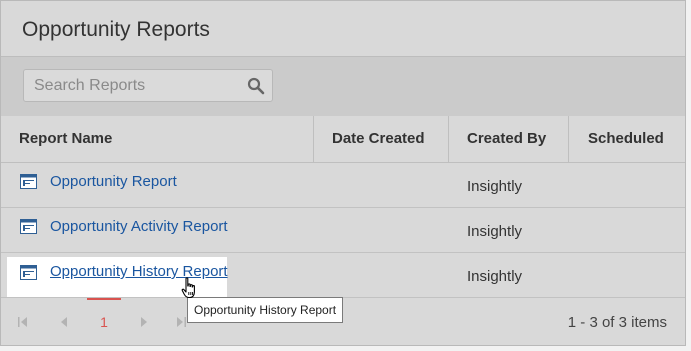 Image resolution: width=691 pixels, height=351 pixels. I want to click on column-header-created-by: Created By, so click(506, 139).